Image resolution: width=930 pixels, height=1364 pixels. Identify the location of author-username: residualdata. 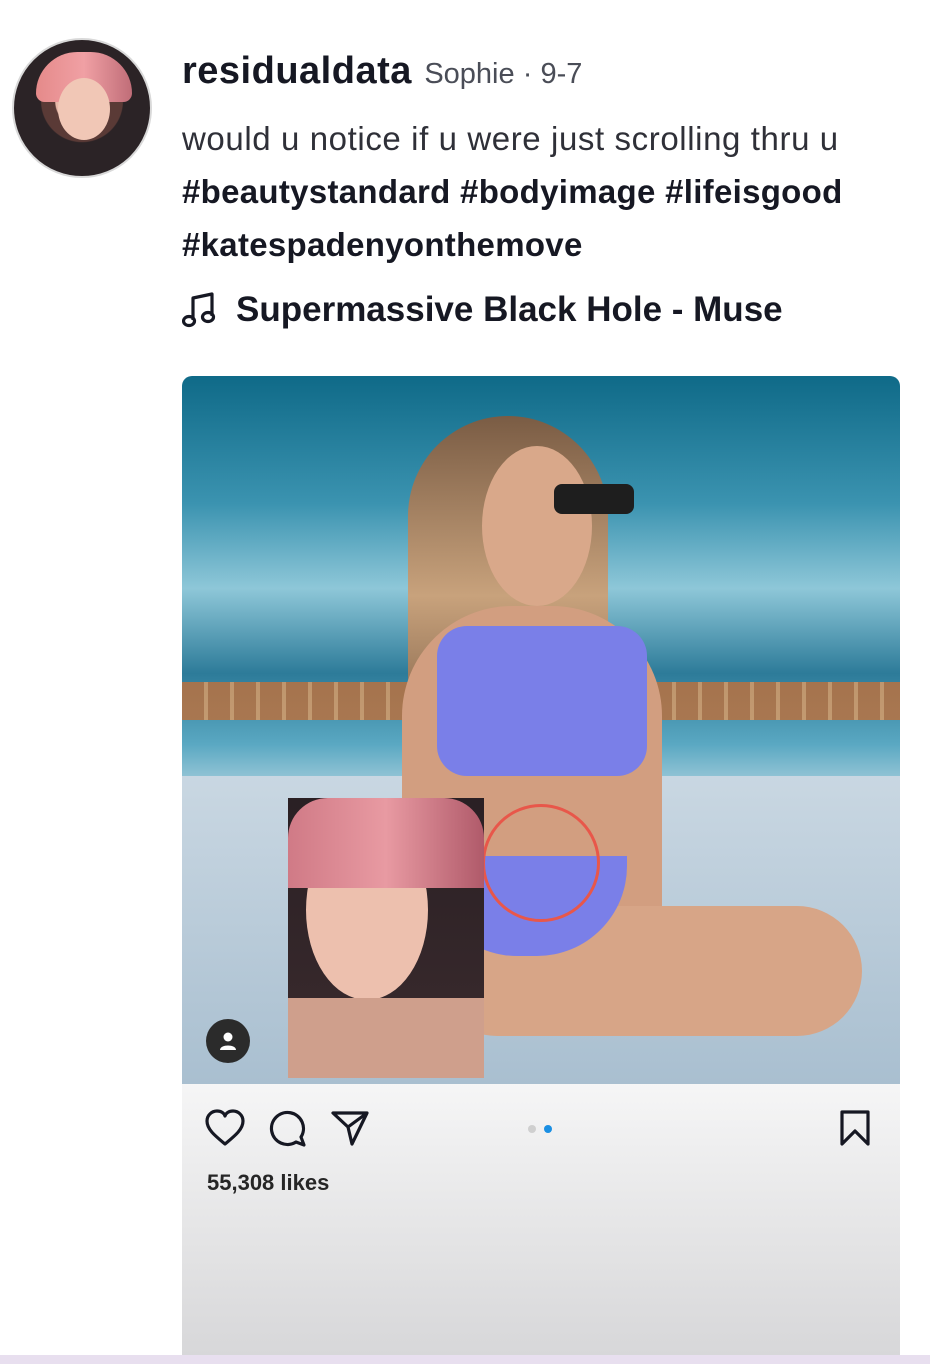
(297, 71).